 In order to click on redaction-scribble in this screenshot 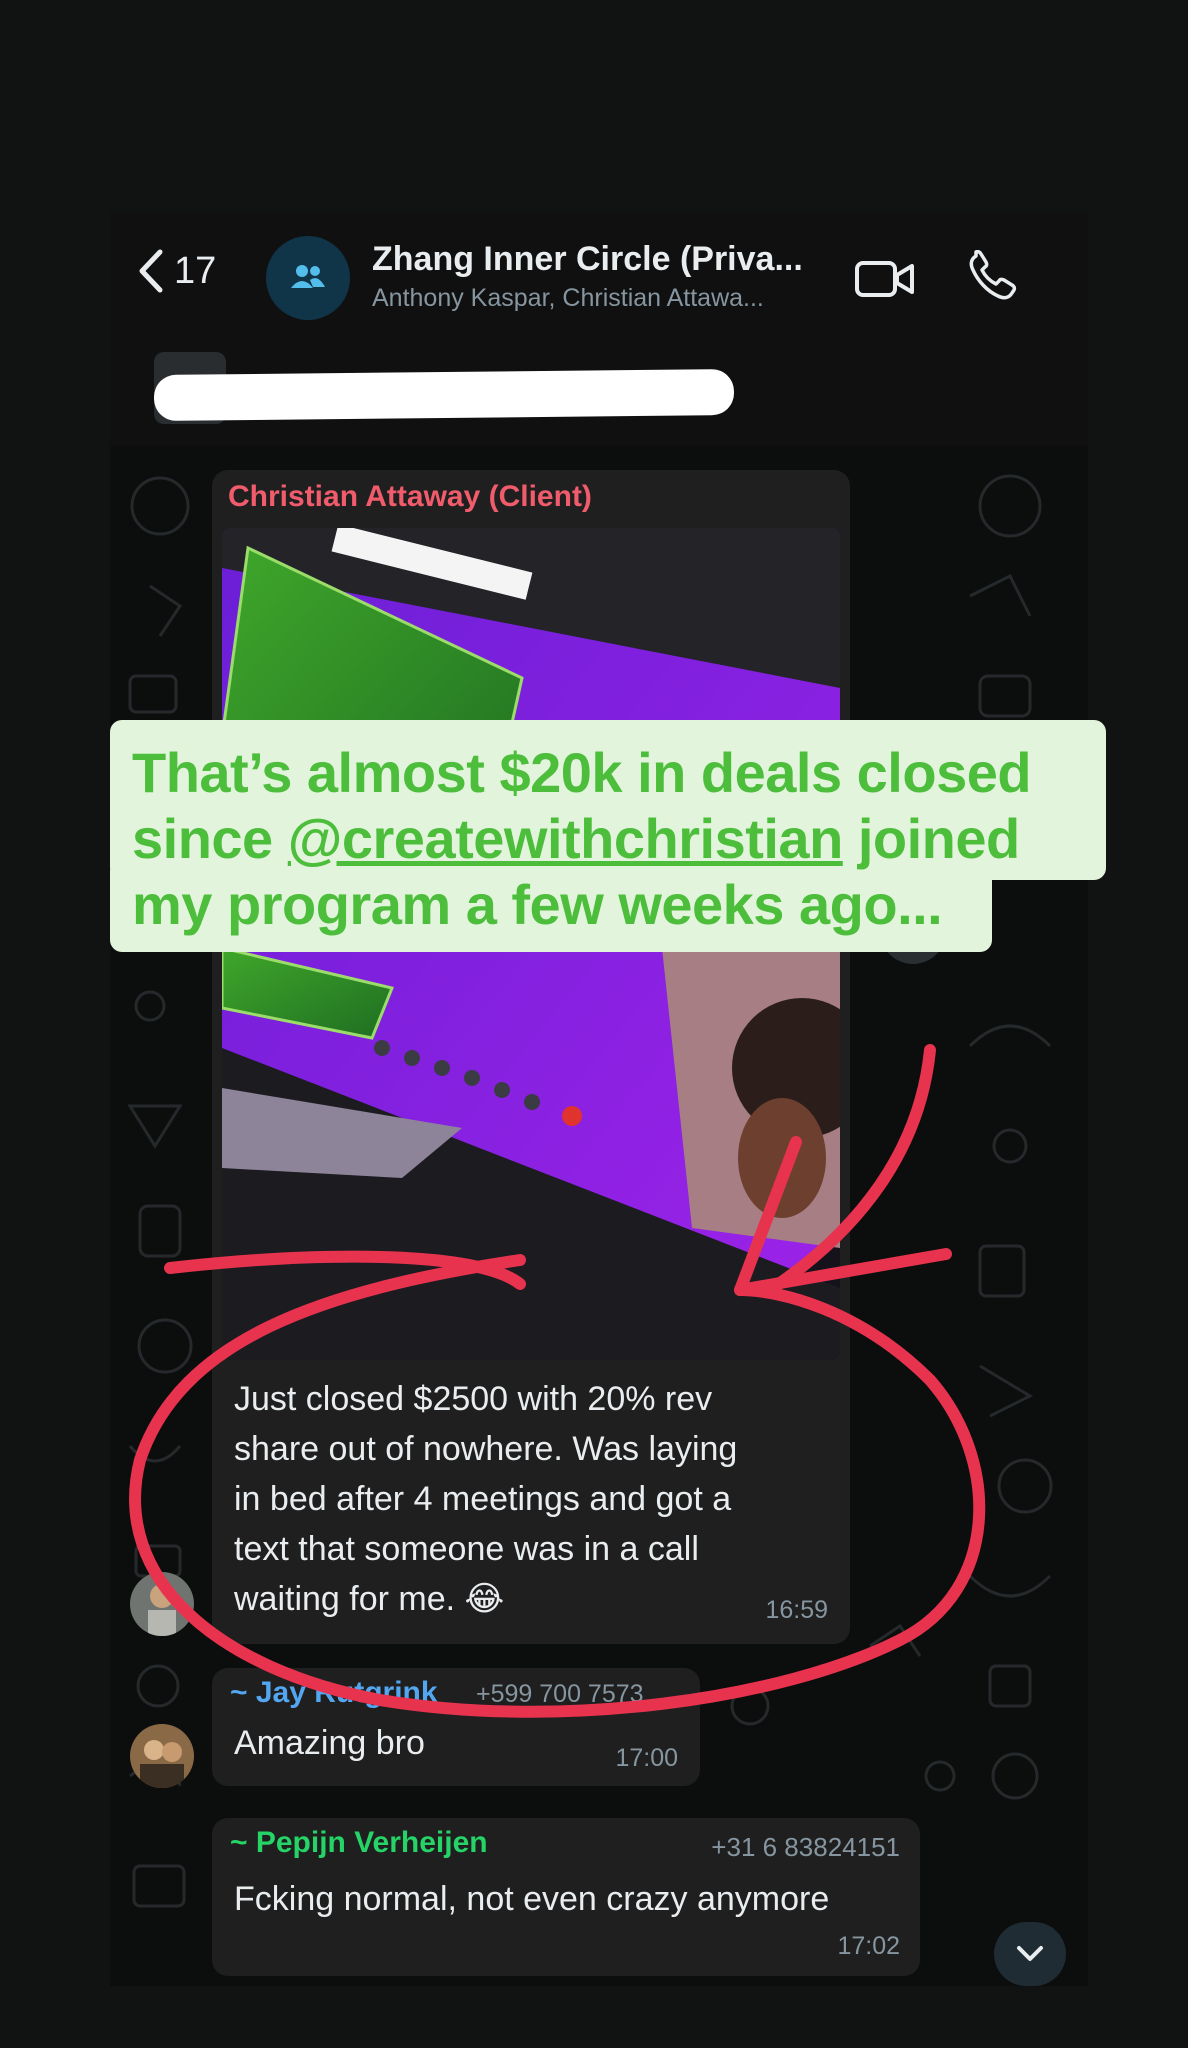, I will do `click(444, 395)`.